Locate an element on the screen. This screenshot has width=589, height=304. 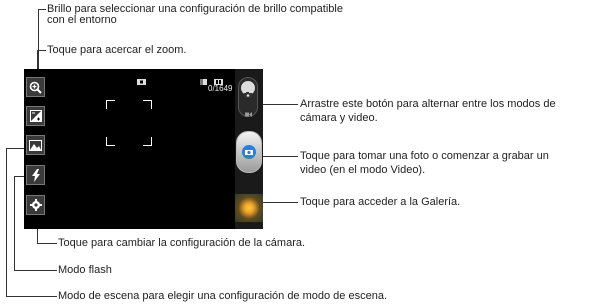
gallery-thumbnail is located at coordinates (249, 208).